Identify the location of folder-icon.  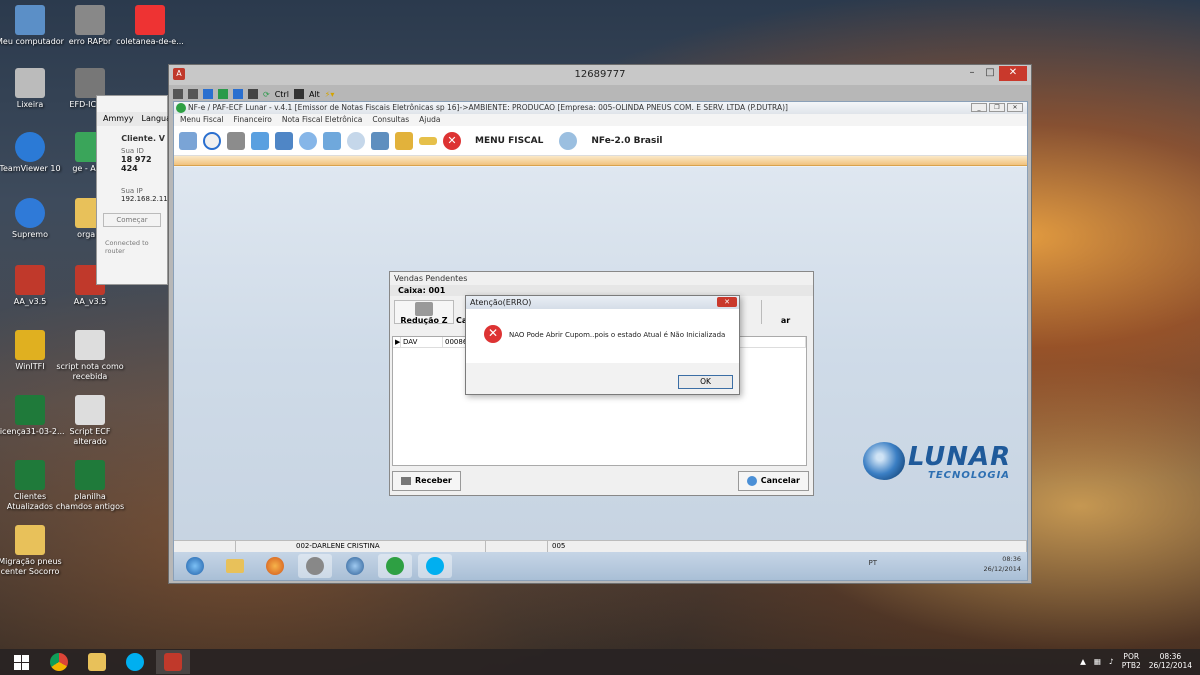
(30, 540).